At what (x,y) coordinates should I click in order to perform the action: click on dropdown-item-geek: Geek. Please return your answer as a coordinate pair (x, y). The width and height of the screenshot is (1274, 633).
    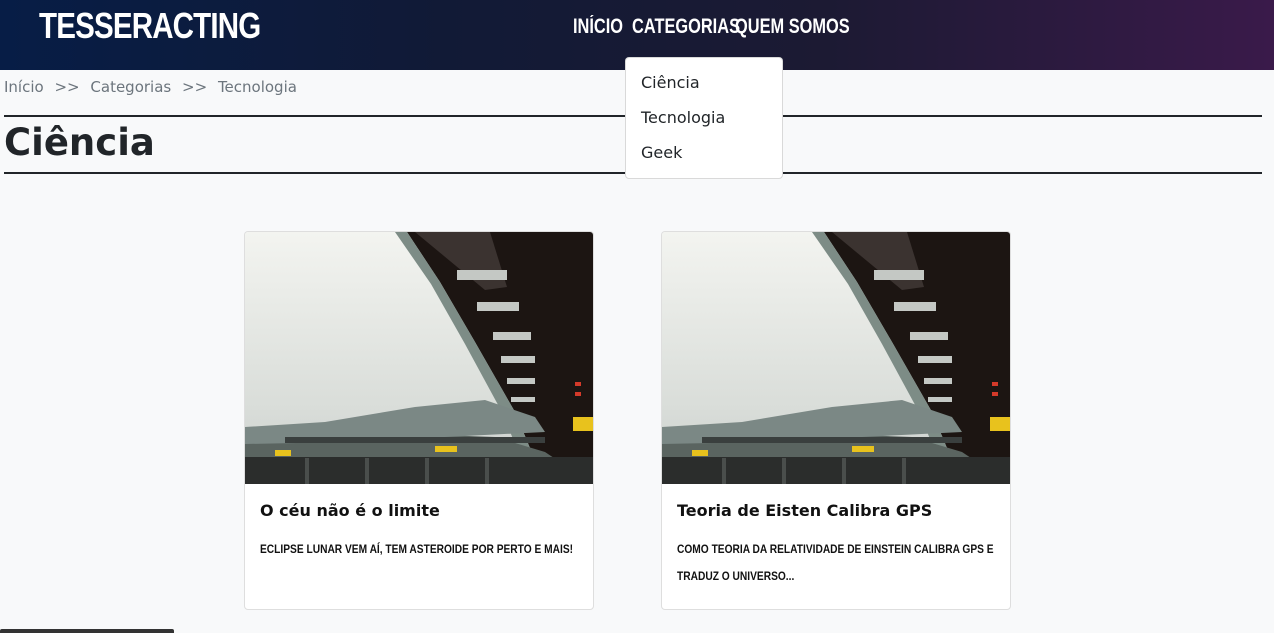
    Looking at the image, I should click on (661, 153).